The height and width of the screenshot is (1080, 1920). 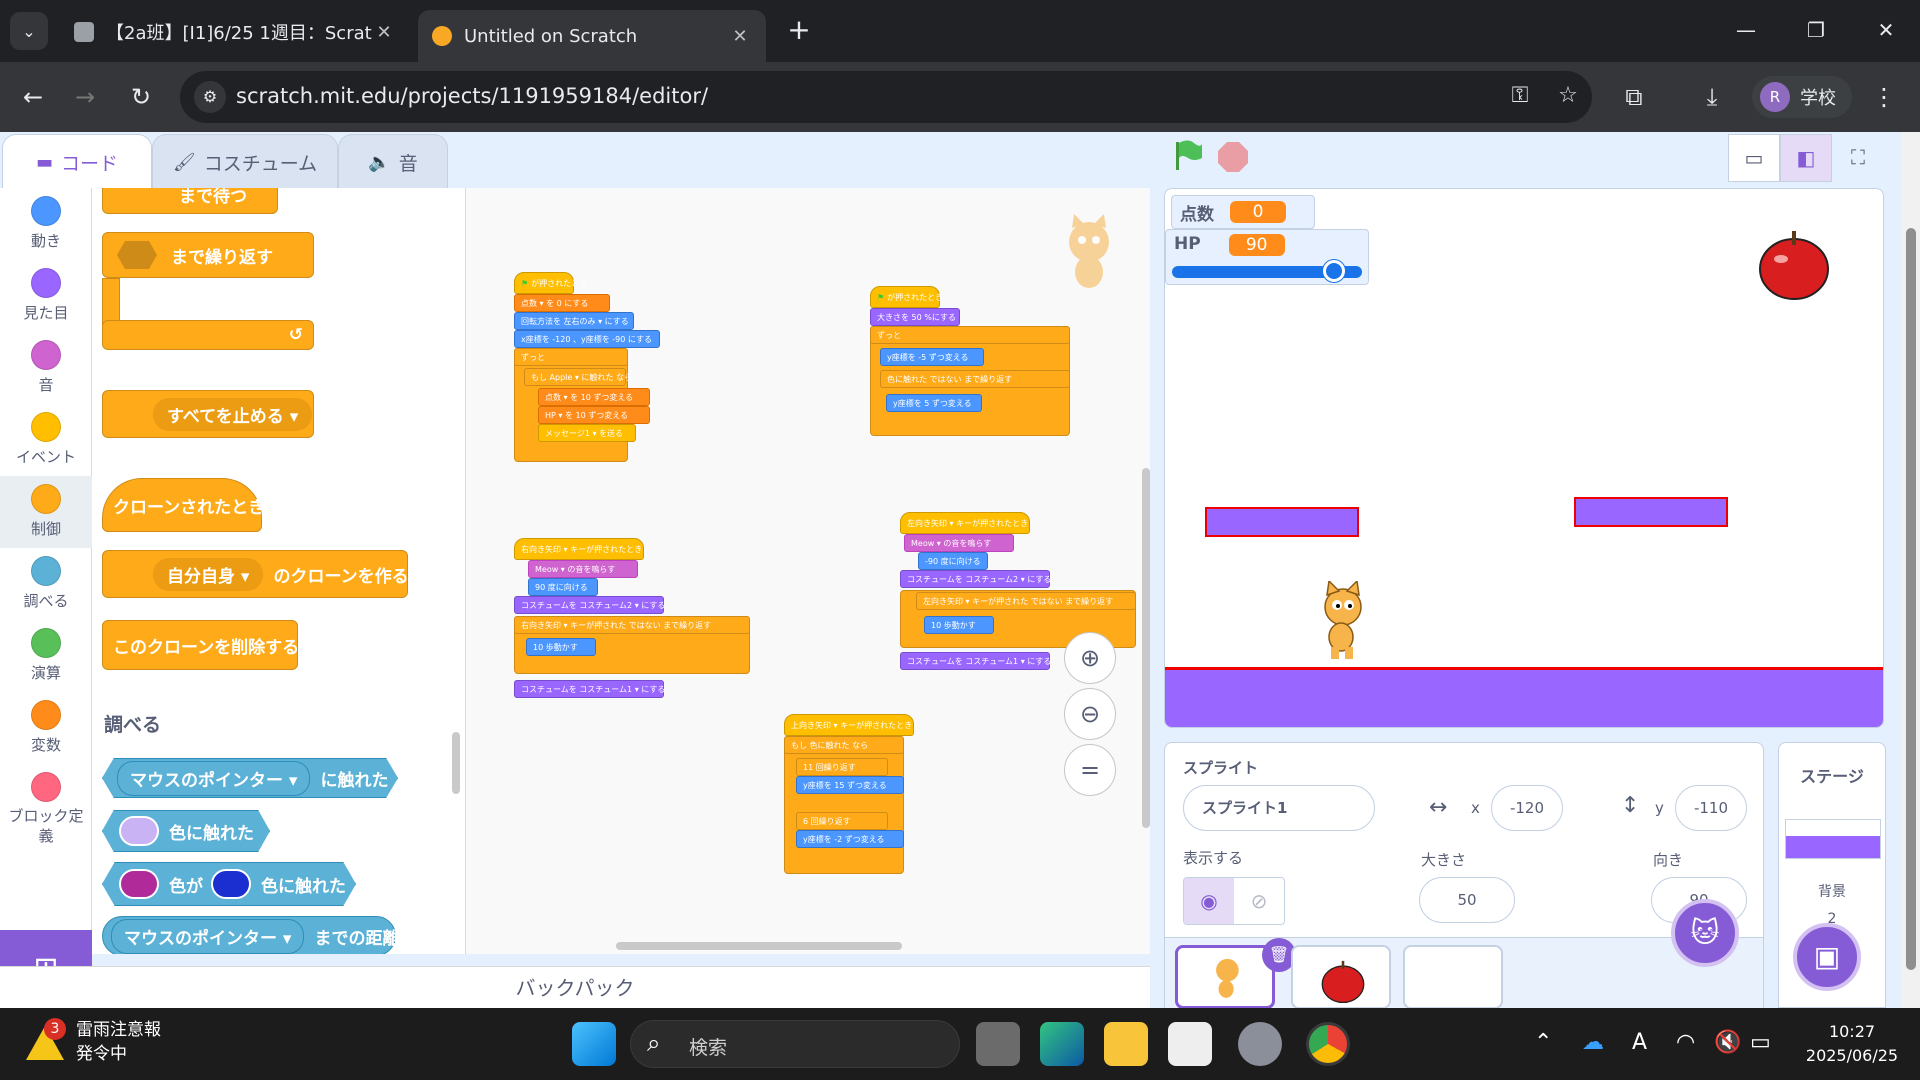 I want to click on touching-block: マウスのポインター ▾ に触れた, so click(x=250, y=778).